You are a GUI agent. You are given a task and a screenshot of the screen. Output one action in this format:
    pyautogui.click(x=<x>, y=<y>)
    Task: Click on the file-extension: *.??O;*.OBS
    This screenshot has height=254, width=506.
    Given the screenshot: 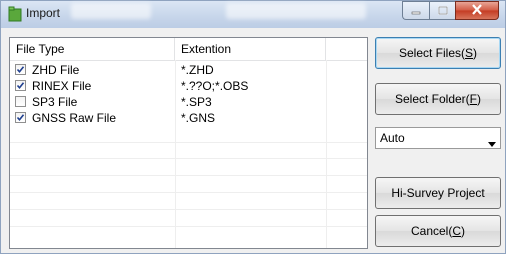 What is the action you would take?
    pyautogui.click(x=215, y=86)
    